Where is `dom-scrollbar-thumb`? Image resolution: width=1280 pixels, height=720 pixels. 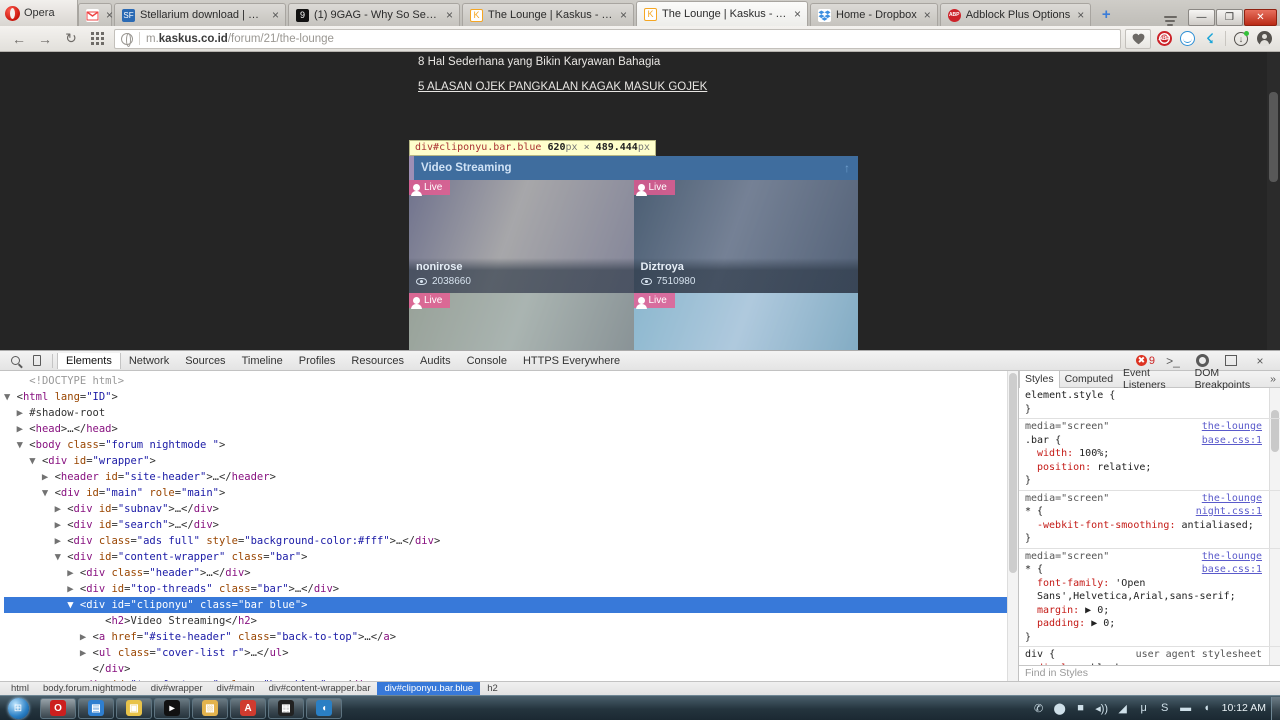 dom-scrollbar-thumb is located at coordinates (1013, 473).